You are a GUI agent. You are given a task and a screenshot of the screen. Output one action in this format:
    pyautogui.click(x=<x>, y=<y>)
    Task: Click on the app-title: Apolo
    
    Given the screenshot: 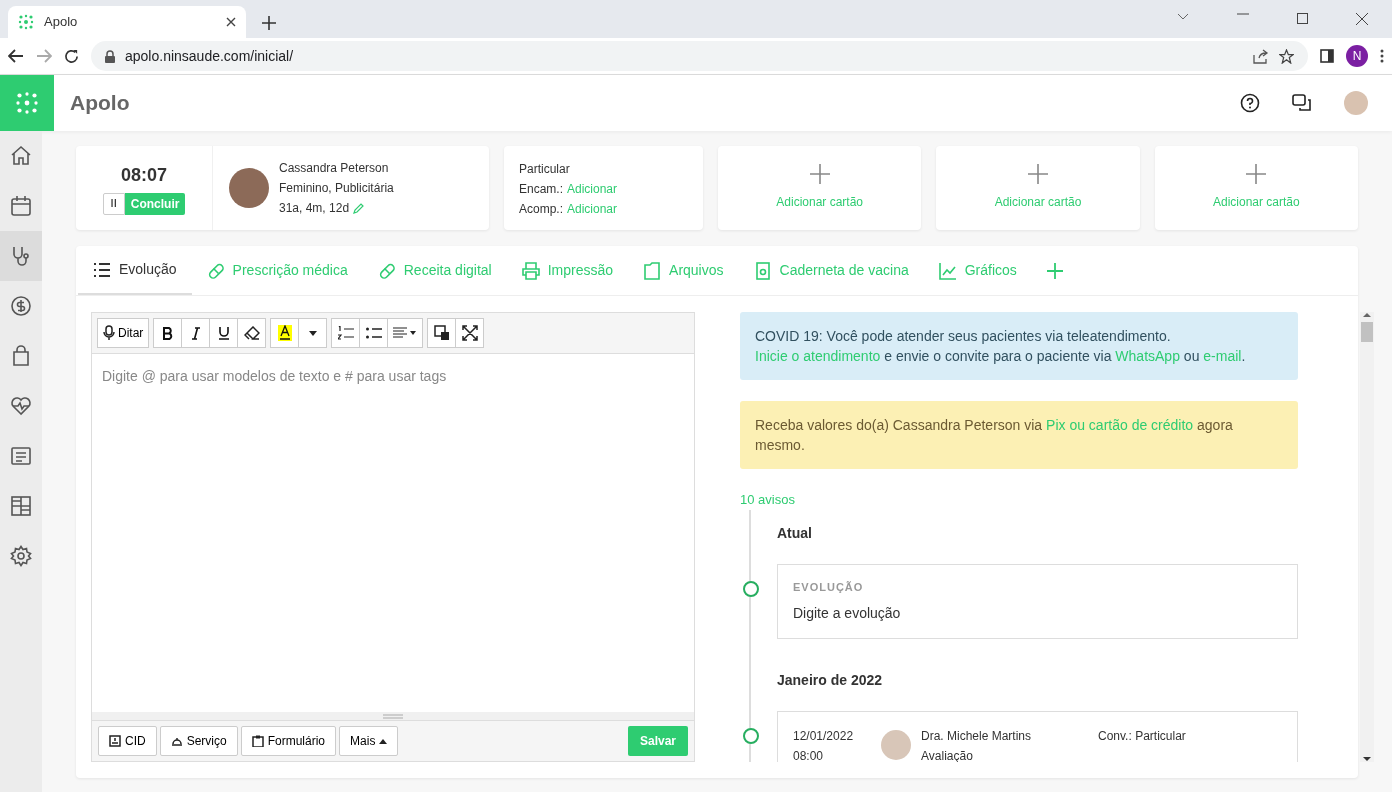 What is the action you would take?
    pyautogui.click(x=100, y=103)
    